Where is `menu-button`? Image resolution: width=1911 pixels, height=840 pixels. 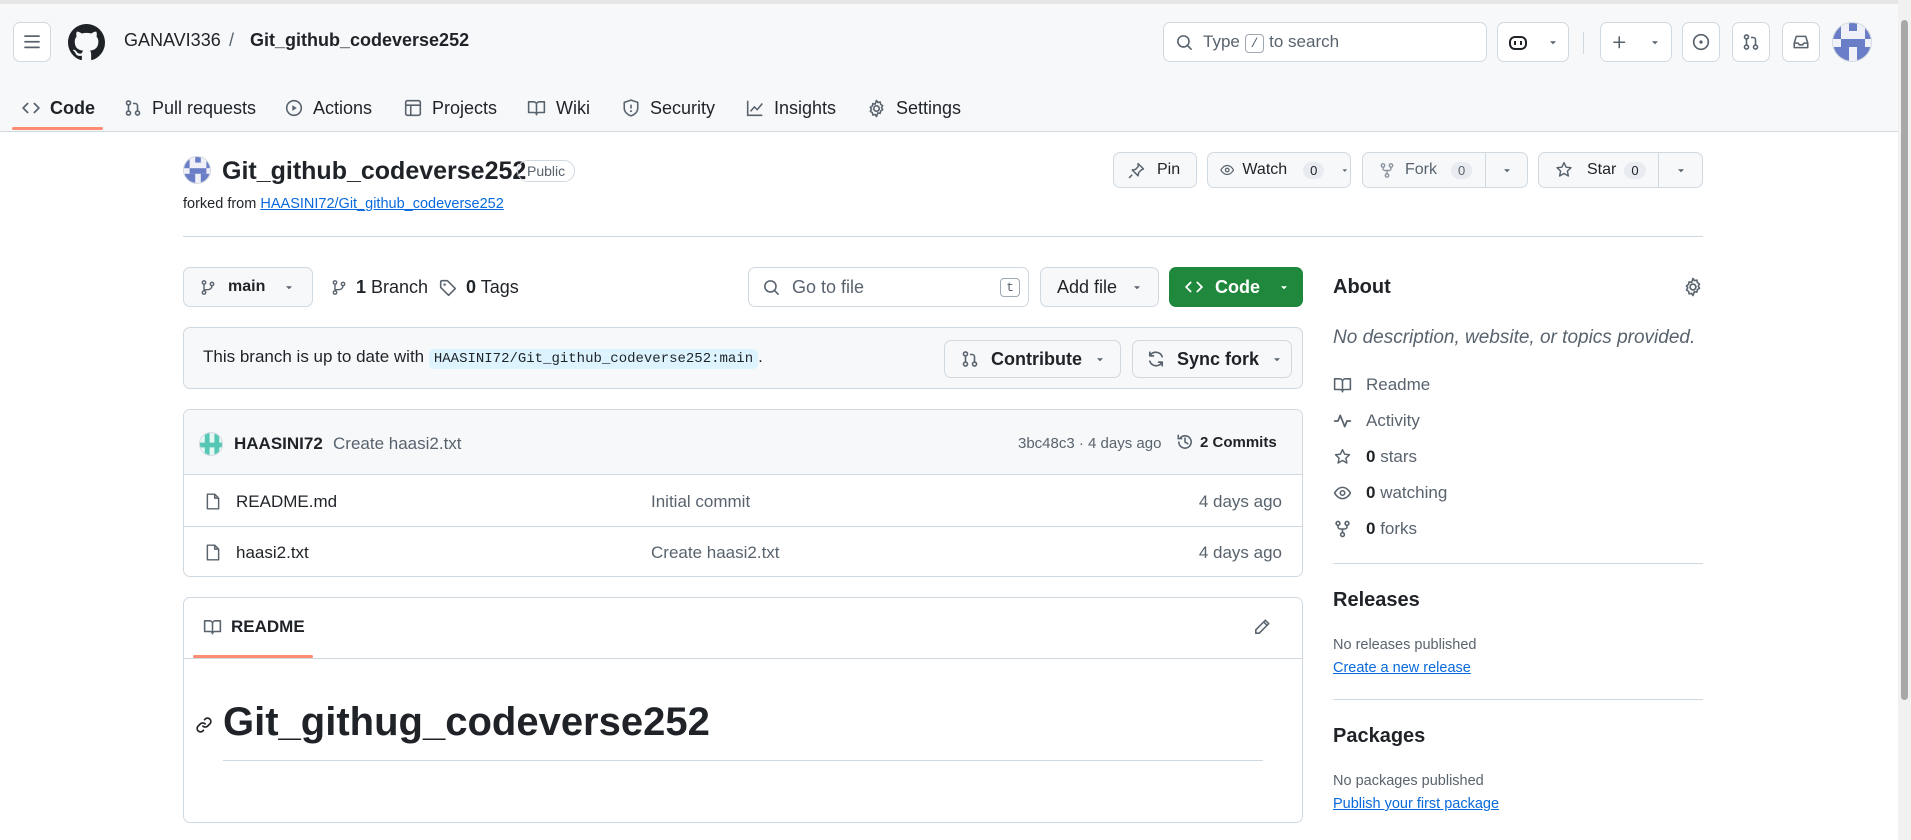
menu-button is located at coordinates (32, 42).